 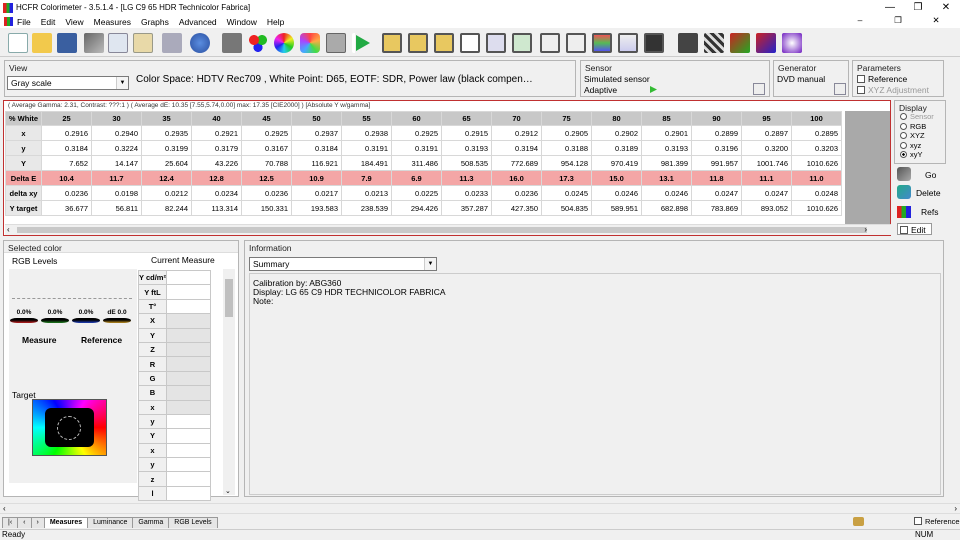 I want to click on grid-cell: 0.2899, so click(x=716, y=133).